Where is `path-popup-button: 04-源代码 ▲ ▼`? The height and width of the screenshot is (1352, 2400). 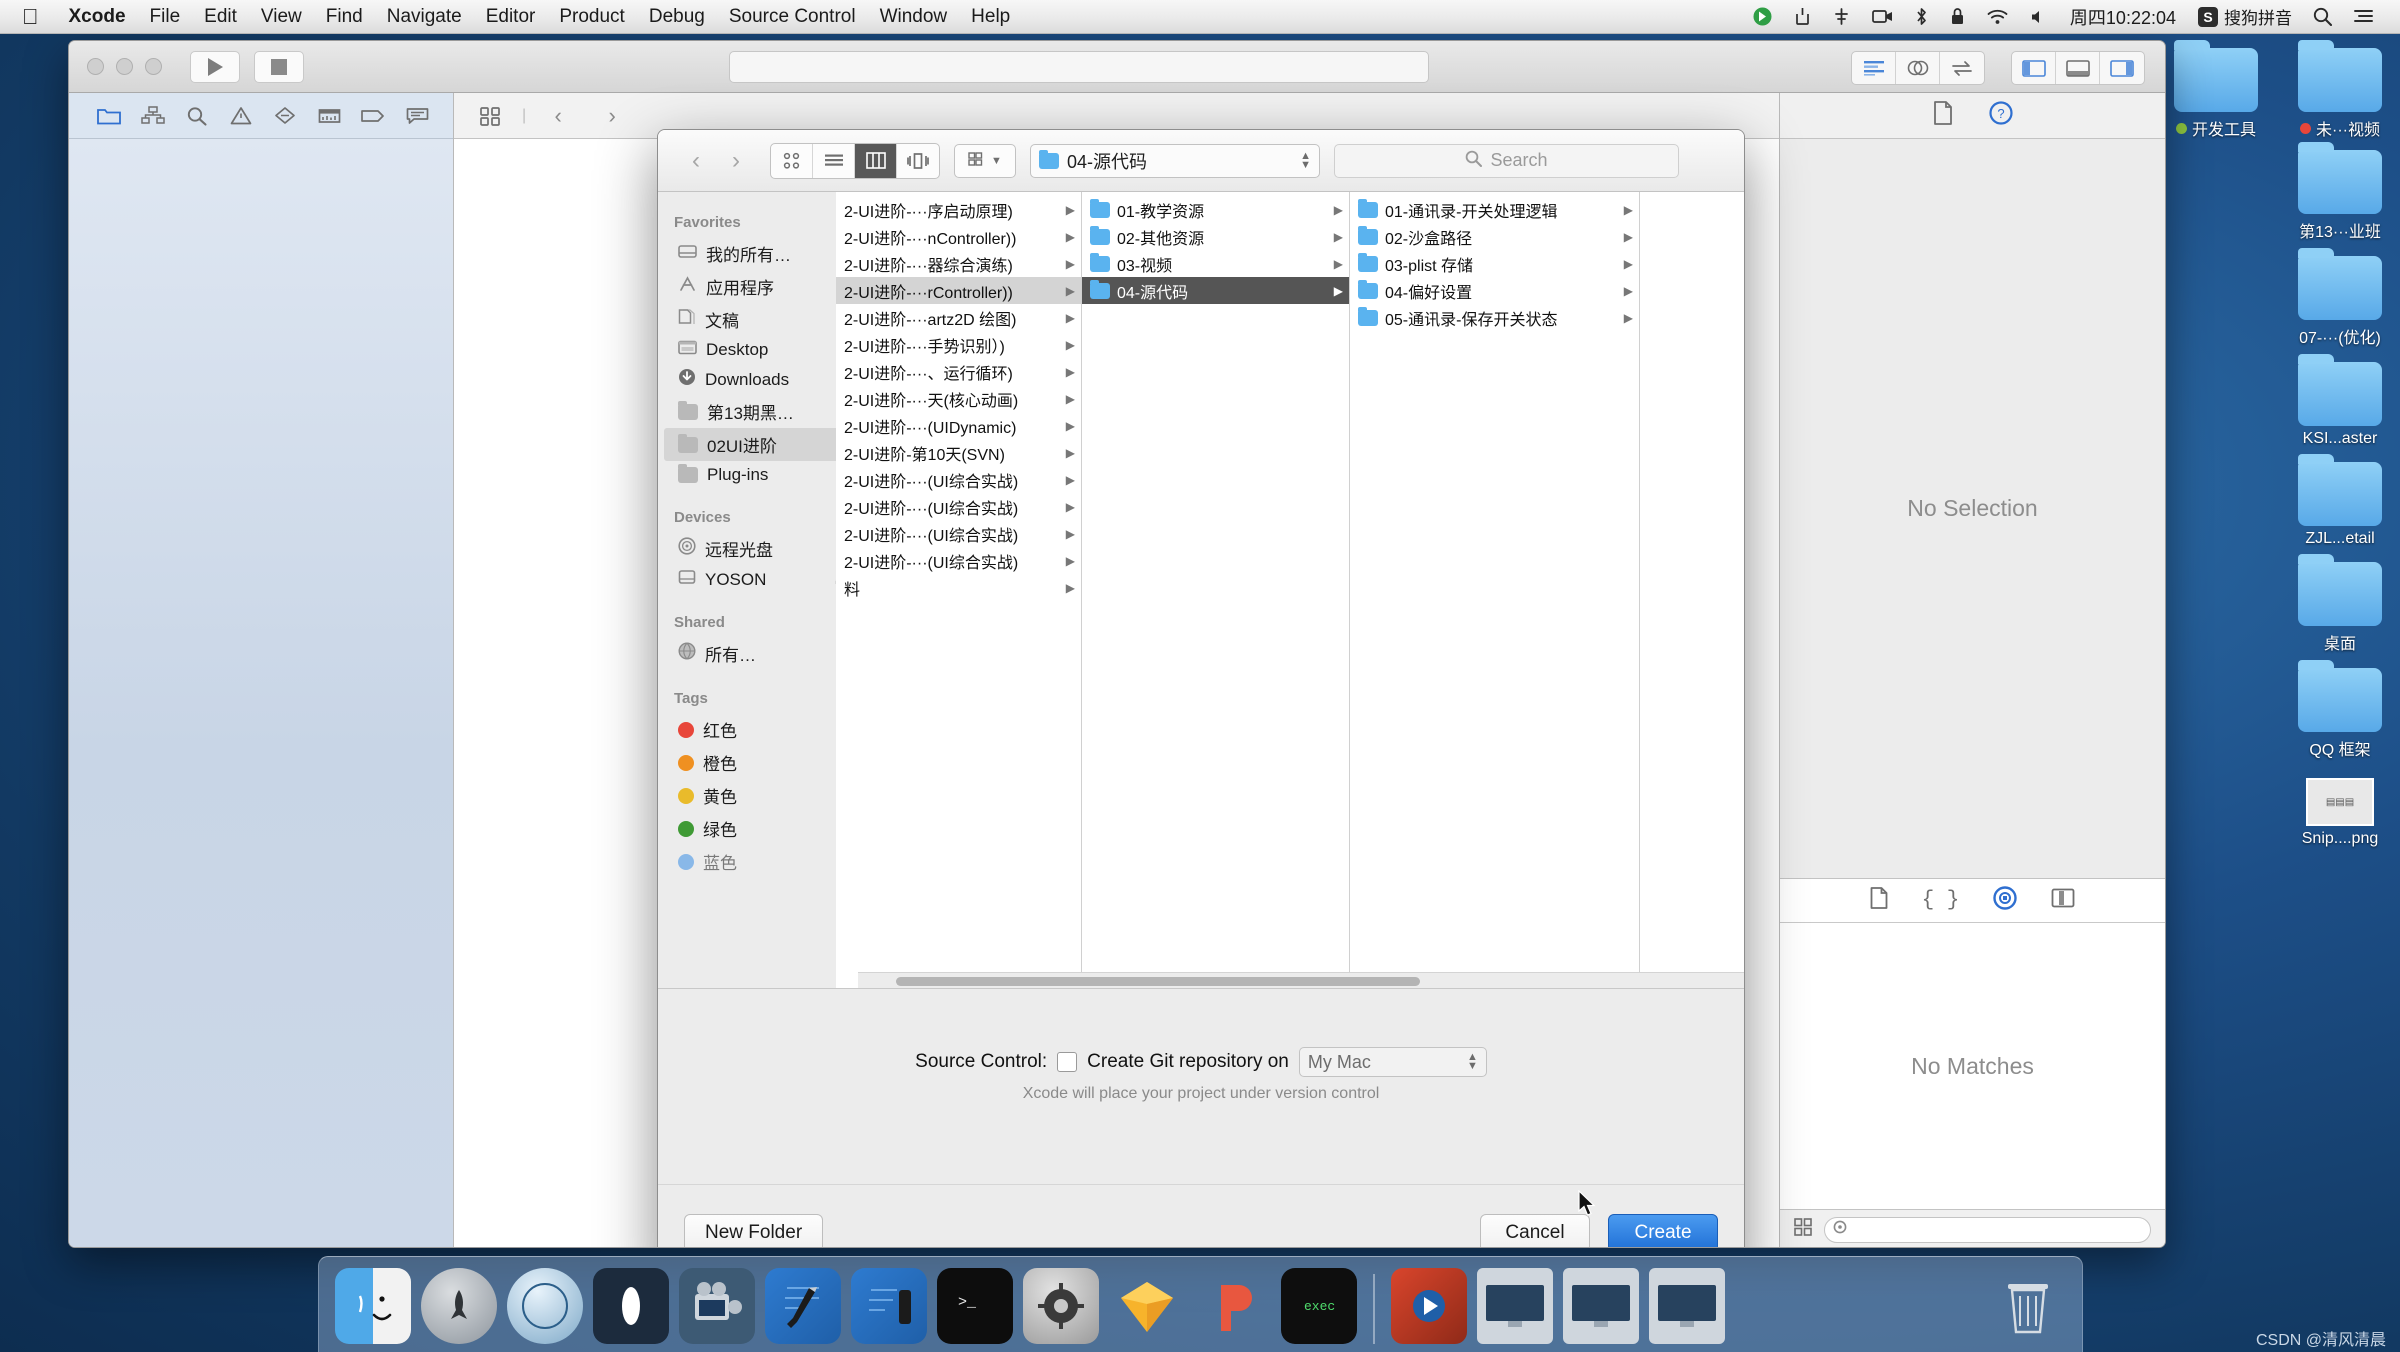 path-popup-button: 04-源代码 ▲ ▼ is located at coordinates (1175, 160).